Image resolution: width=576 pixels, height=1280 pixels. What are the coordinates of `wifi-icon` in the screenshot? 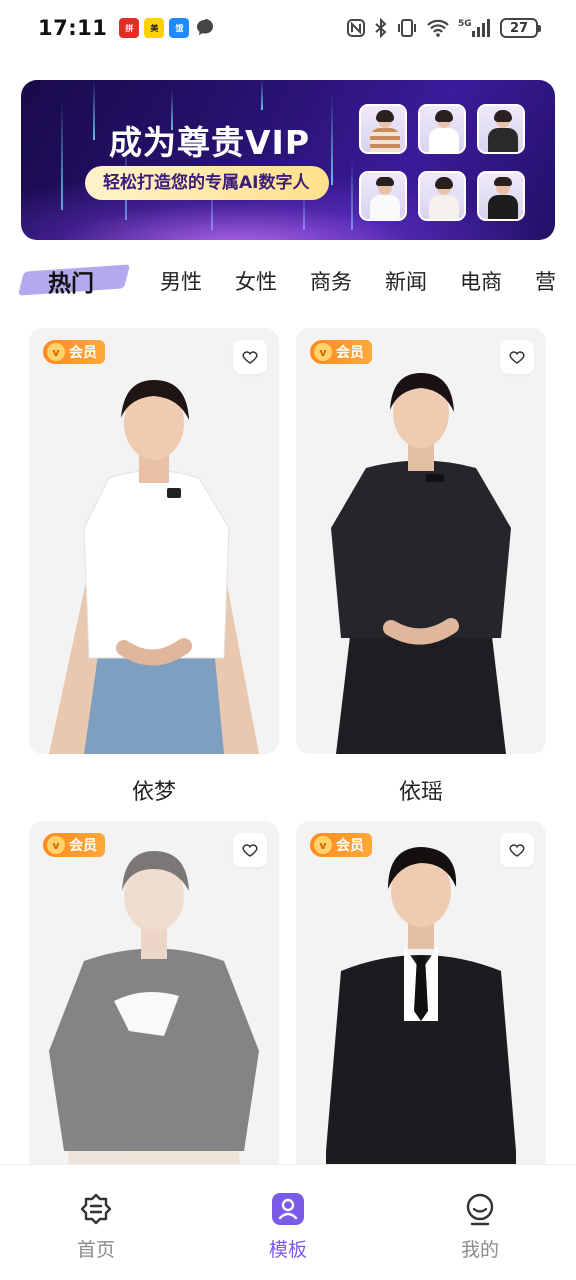 It's located at (438, 28).